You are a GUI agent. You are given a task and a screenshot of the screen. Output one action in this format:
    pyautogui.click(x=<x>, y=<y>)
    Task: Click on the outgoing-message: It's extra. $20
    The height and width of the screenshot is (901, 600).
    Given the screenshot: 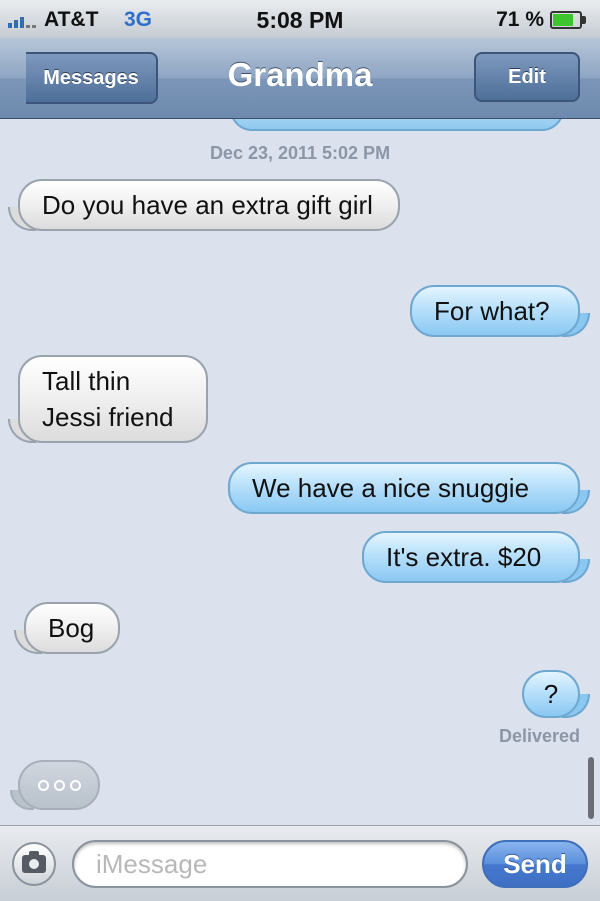 What is the action you would take?
    pyautogui.click(x=476, y=557)
    